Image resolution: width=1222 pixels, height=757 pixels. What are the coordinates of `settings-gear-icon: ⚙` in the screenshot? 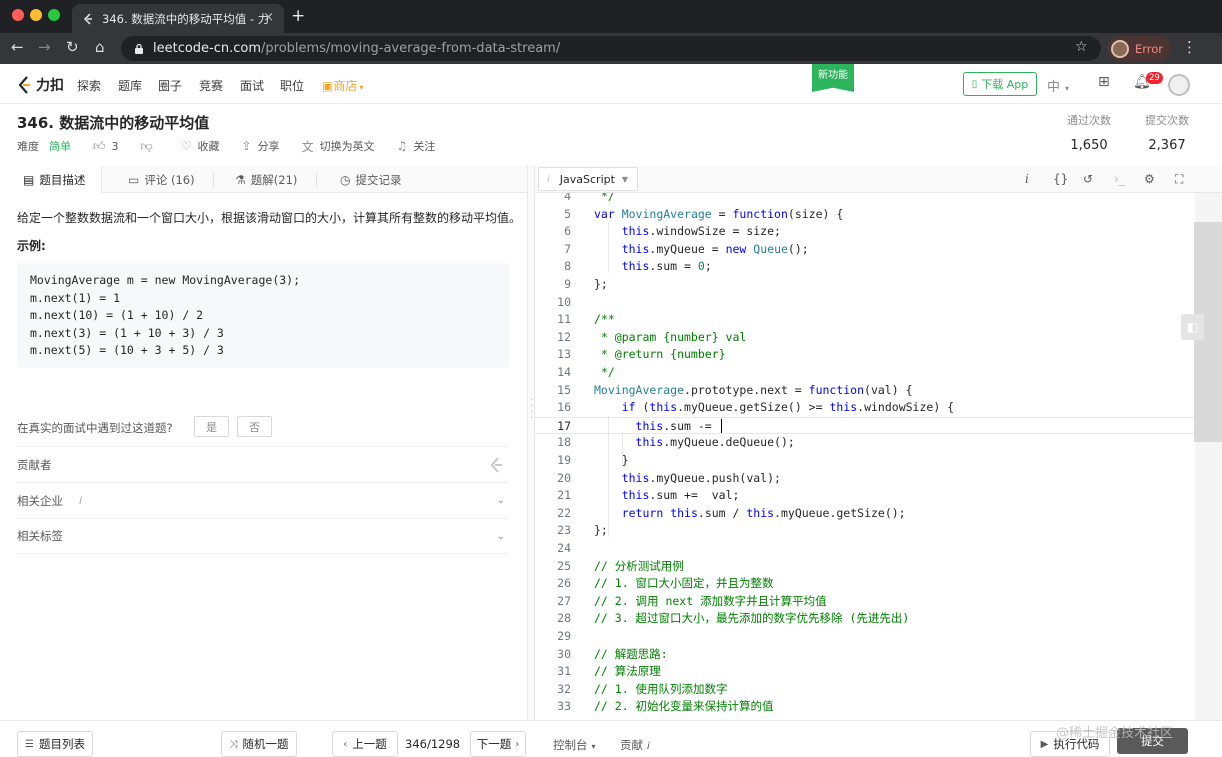 It's located at (1149, 179).